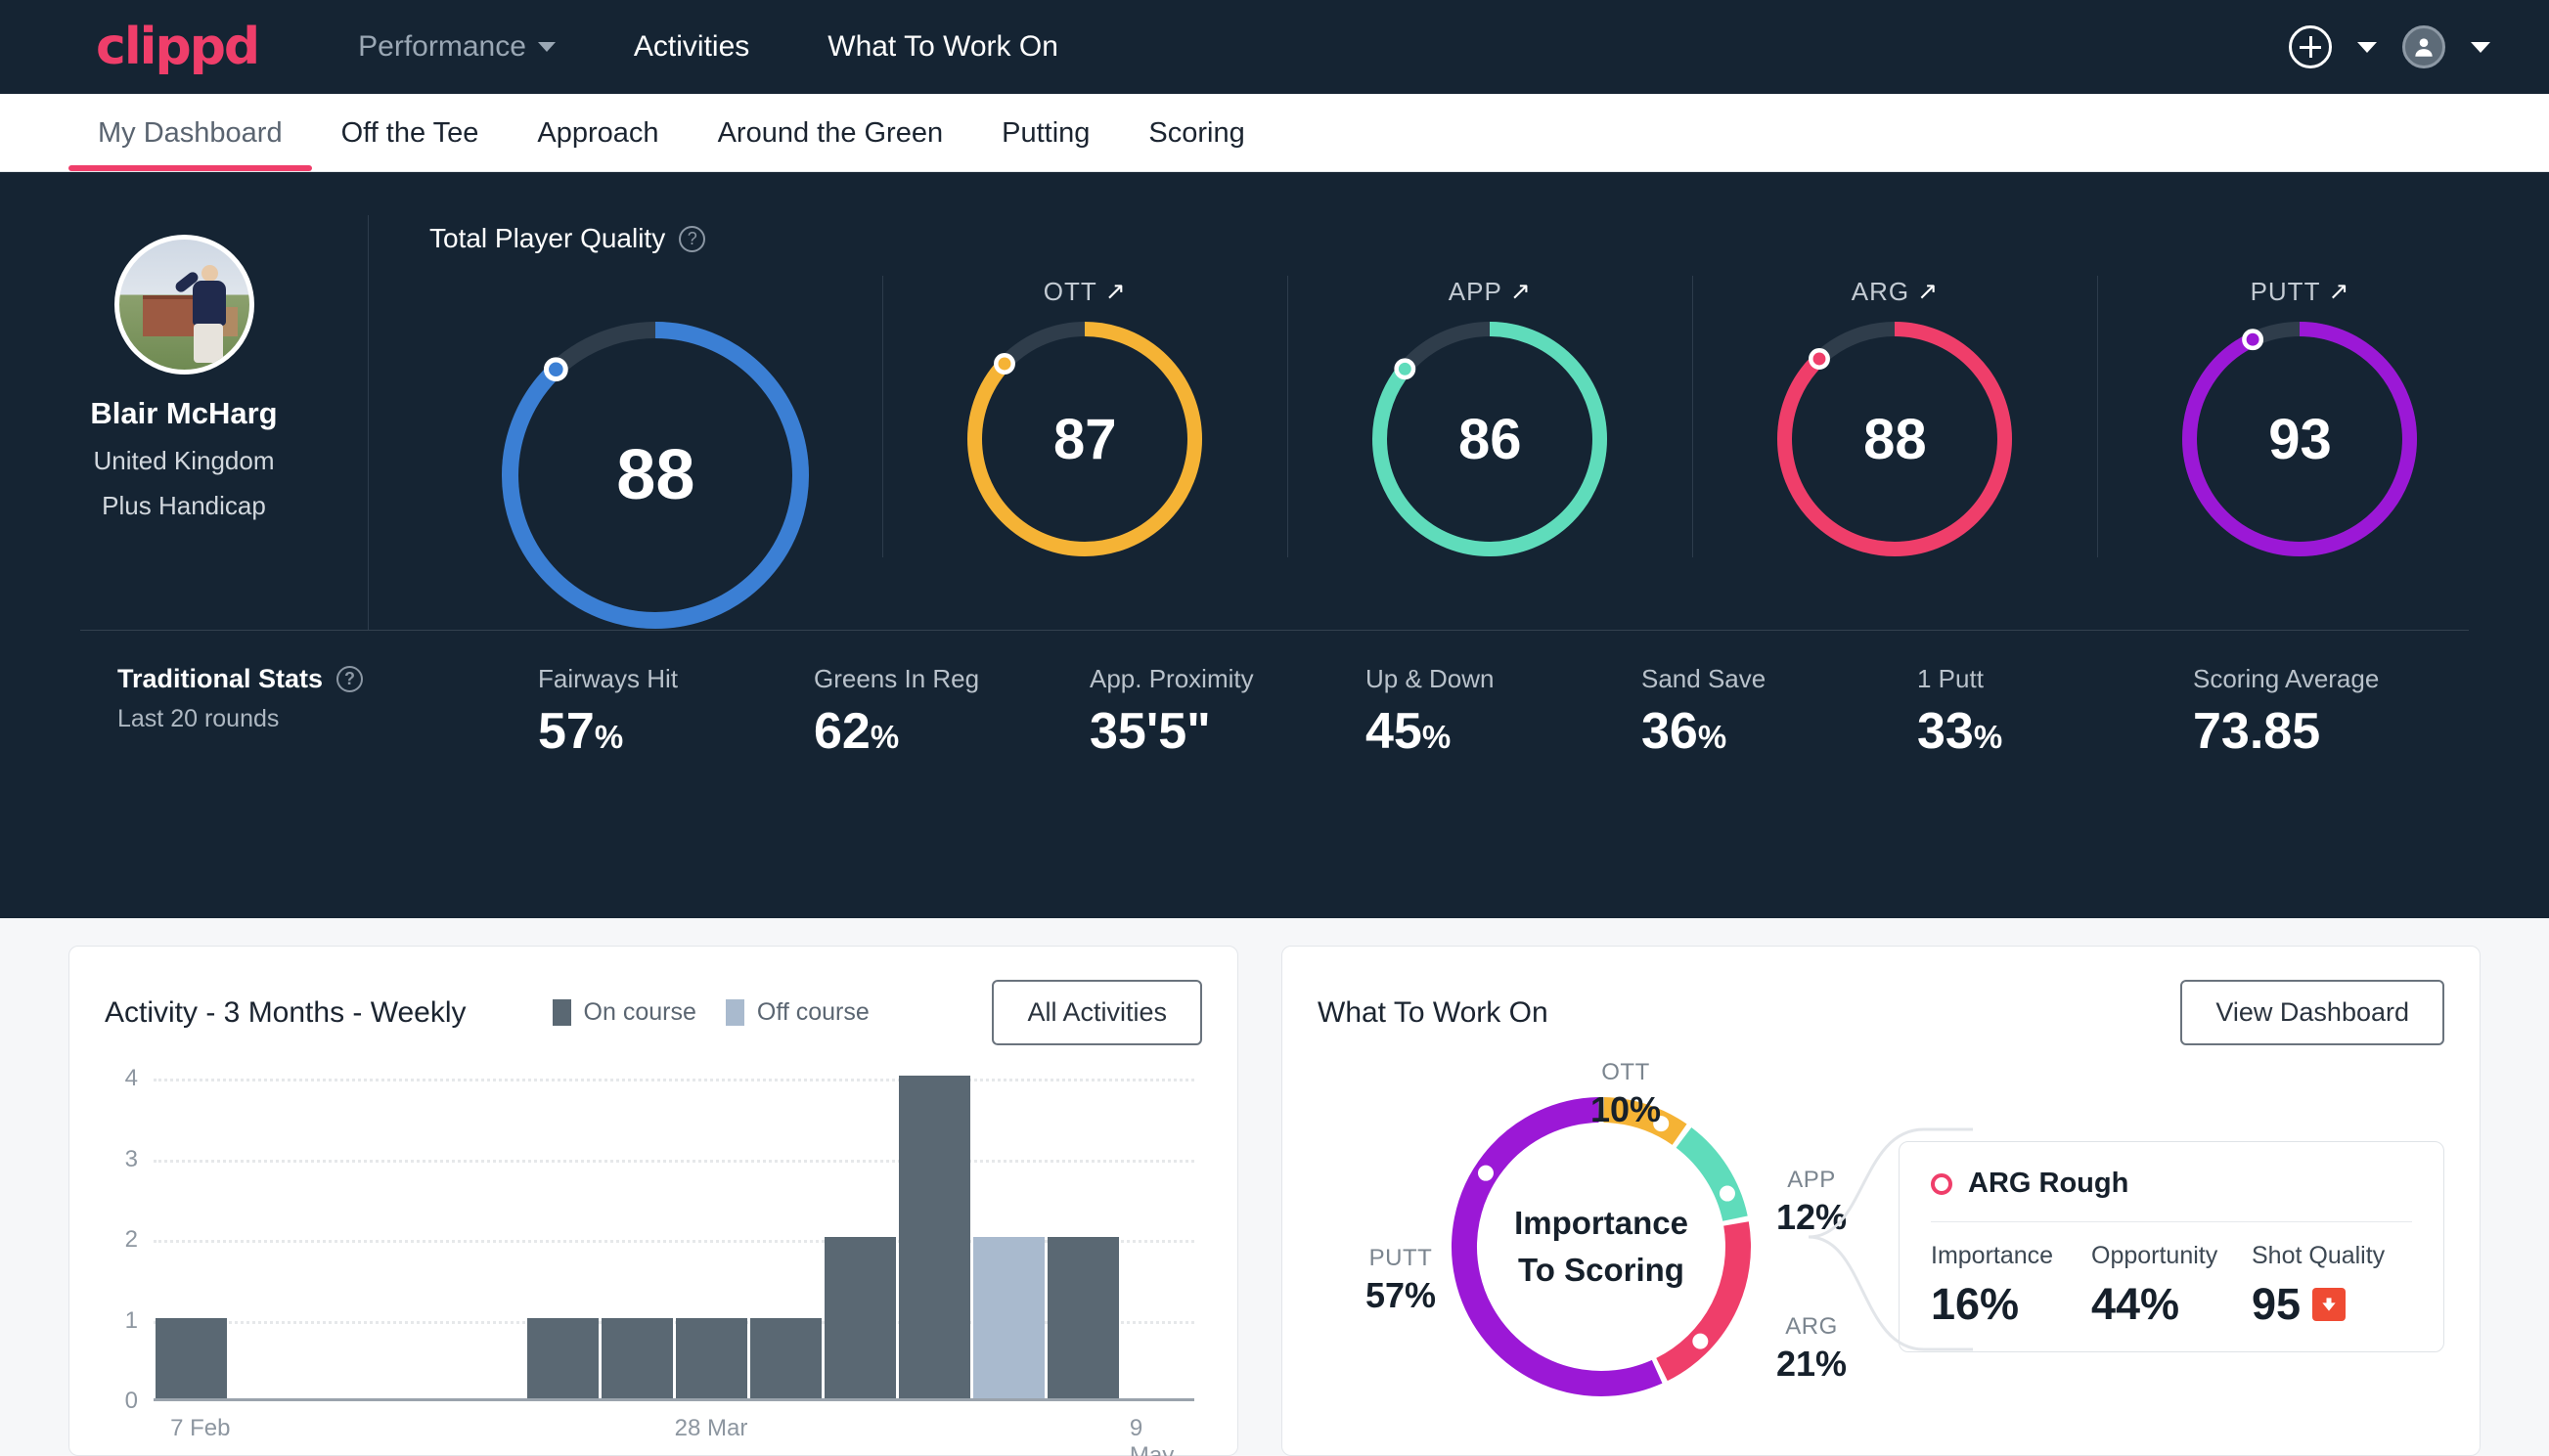 The width and height of the screenshot is (2549, 1456). Describe the element at coordinates (1712, 1174) in the screenshot. I see `donut-segment-app` at that location.